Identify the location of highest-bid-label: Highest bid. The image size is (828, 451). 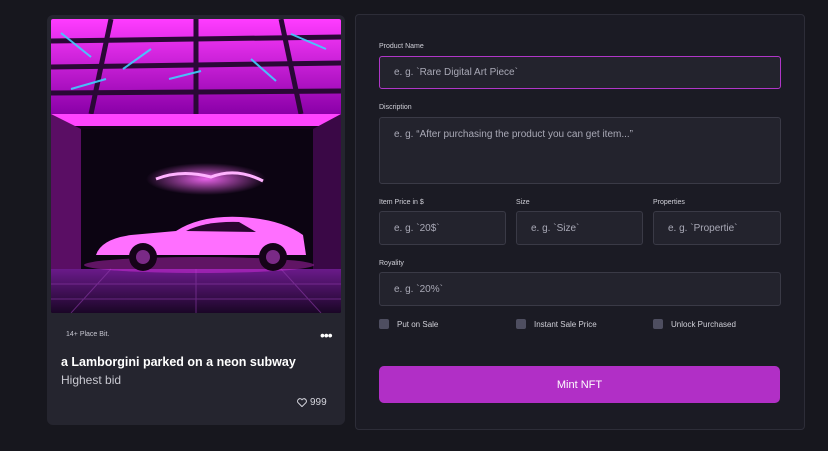
(91, 380).